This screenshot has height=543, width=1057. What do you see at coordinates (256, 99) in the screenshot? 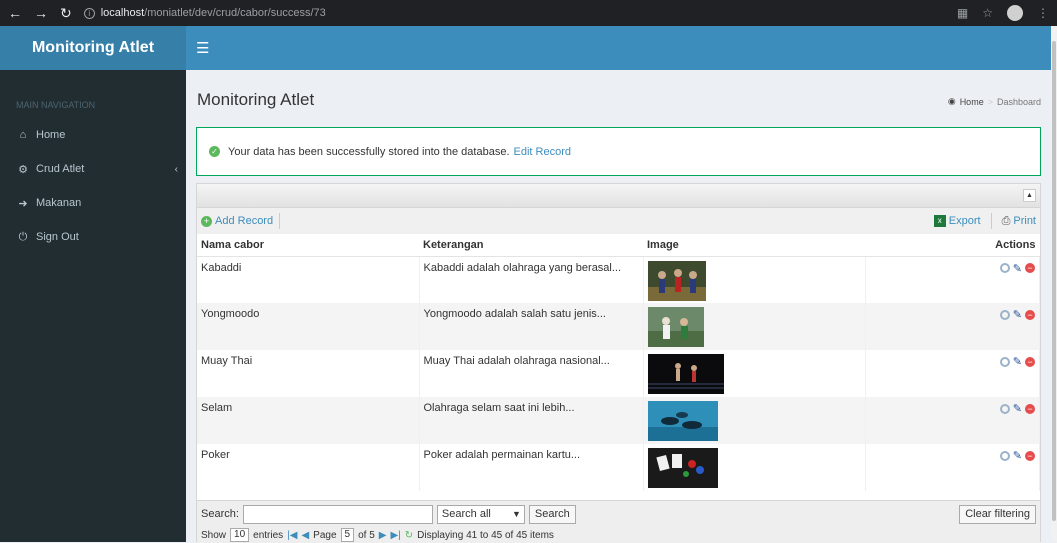
I see `page-title: Monitoring Atlet` at bounding box center [256, 99].